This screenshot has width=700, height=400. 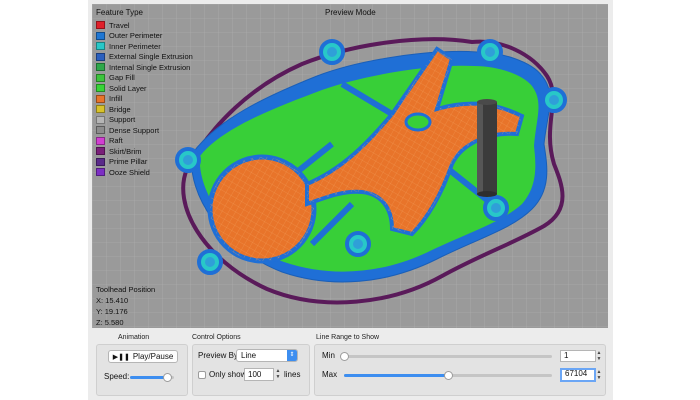 What do you see at coordinates (119, 25) in the screenshot?
I see `legend-label: Travel` at bounding box center [119, 25].